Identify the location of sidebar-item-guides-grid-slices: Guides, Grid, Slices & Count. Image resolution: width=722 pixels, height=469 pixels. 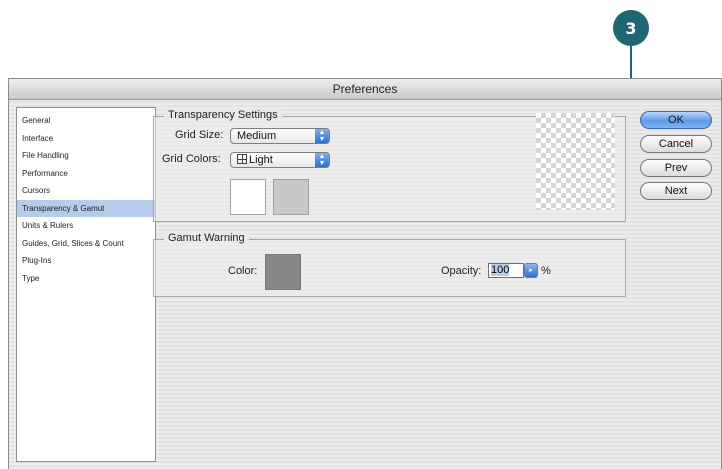
(86, 244).